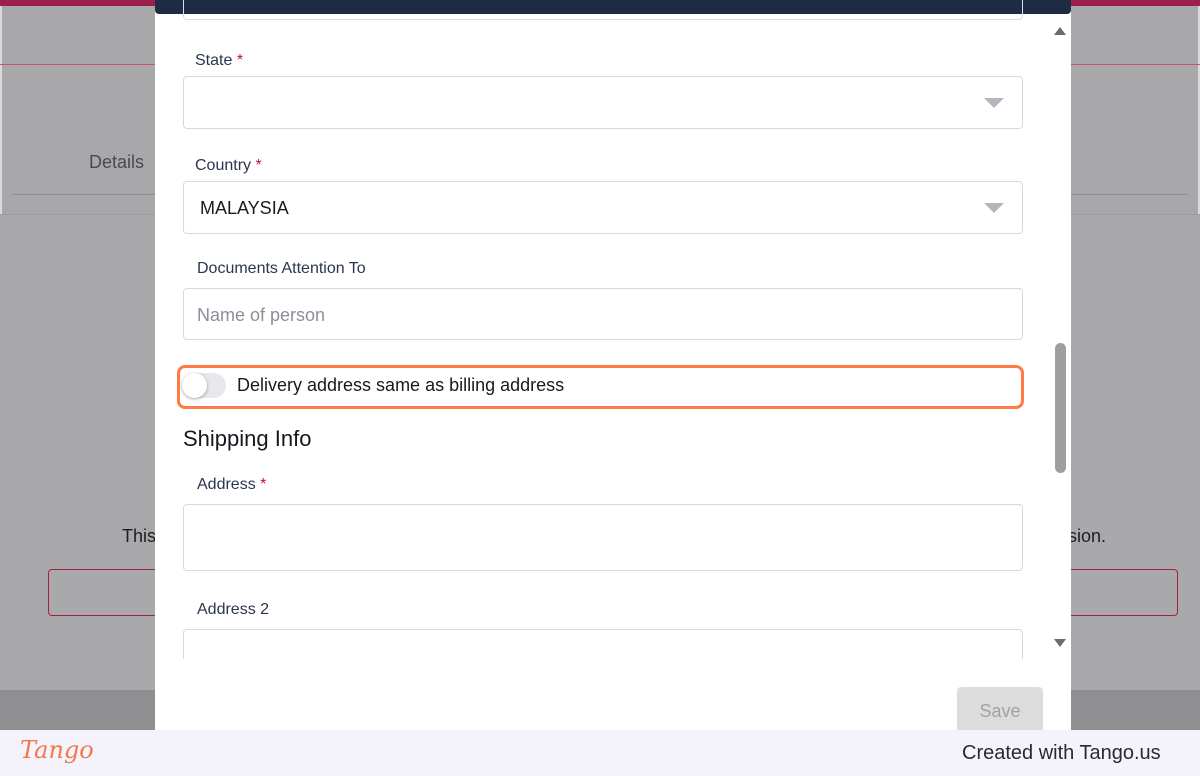 The height and width of the screenshot is (776, 1200). I want to click on scrollbar-thumb, so click(1060, 408).